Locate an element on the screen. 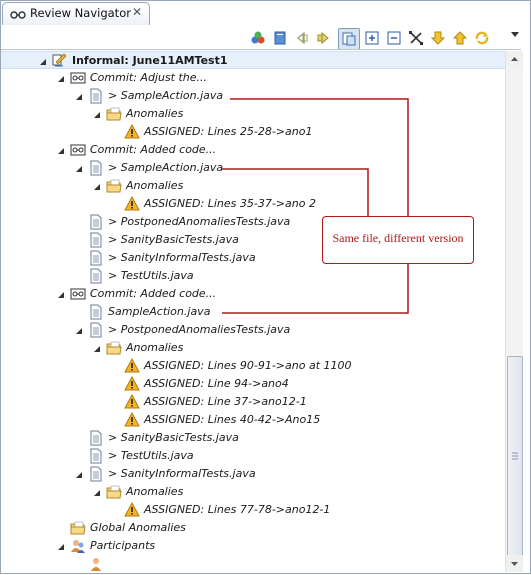 The height and width of the screenshot is (575, 531). tree-row: > SanityInformalTests.java is located at coordinates (253, 474).